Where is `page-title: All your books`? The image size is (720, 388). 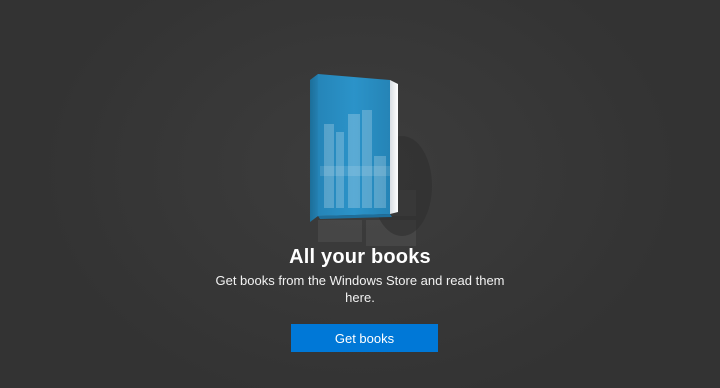
page-title: All your books is located at coordinates (360, 257).